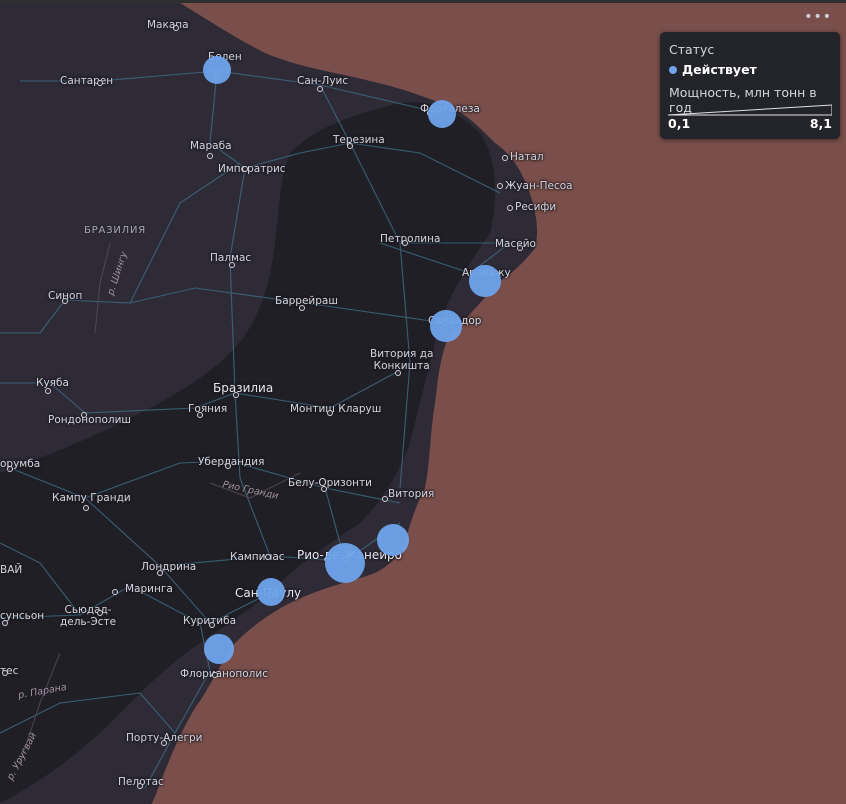  Describe the element at coordinates (5, 623) in the screenshot. I see `city-dot-sunson` at that location.